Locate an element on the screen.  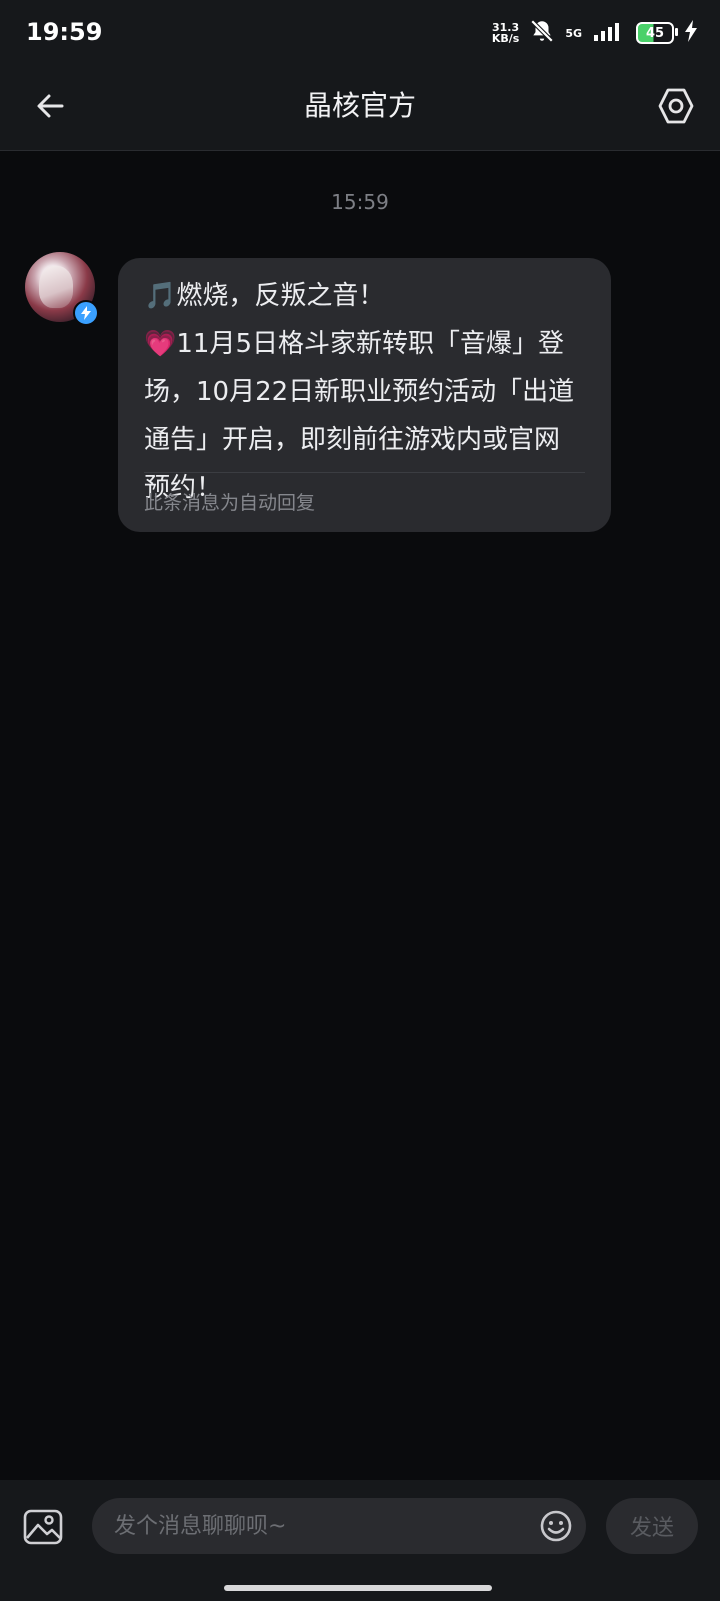
settings-hex-icon is located at coordinates (676, 106).